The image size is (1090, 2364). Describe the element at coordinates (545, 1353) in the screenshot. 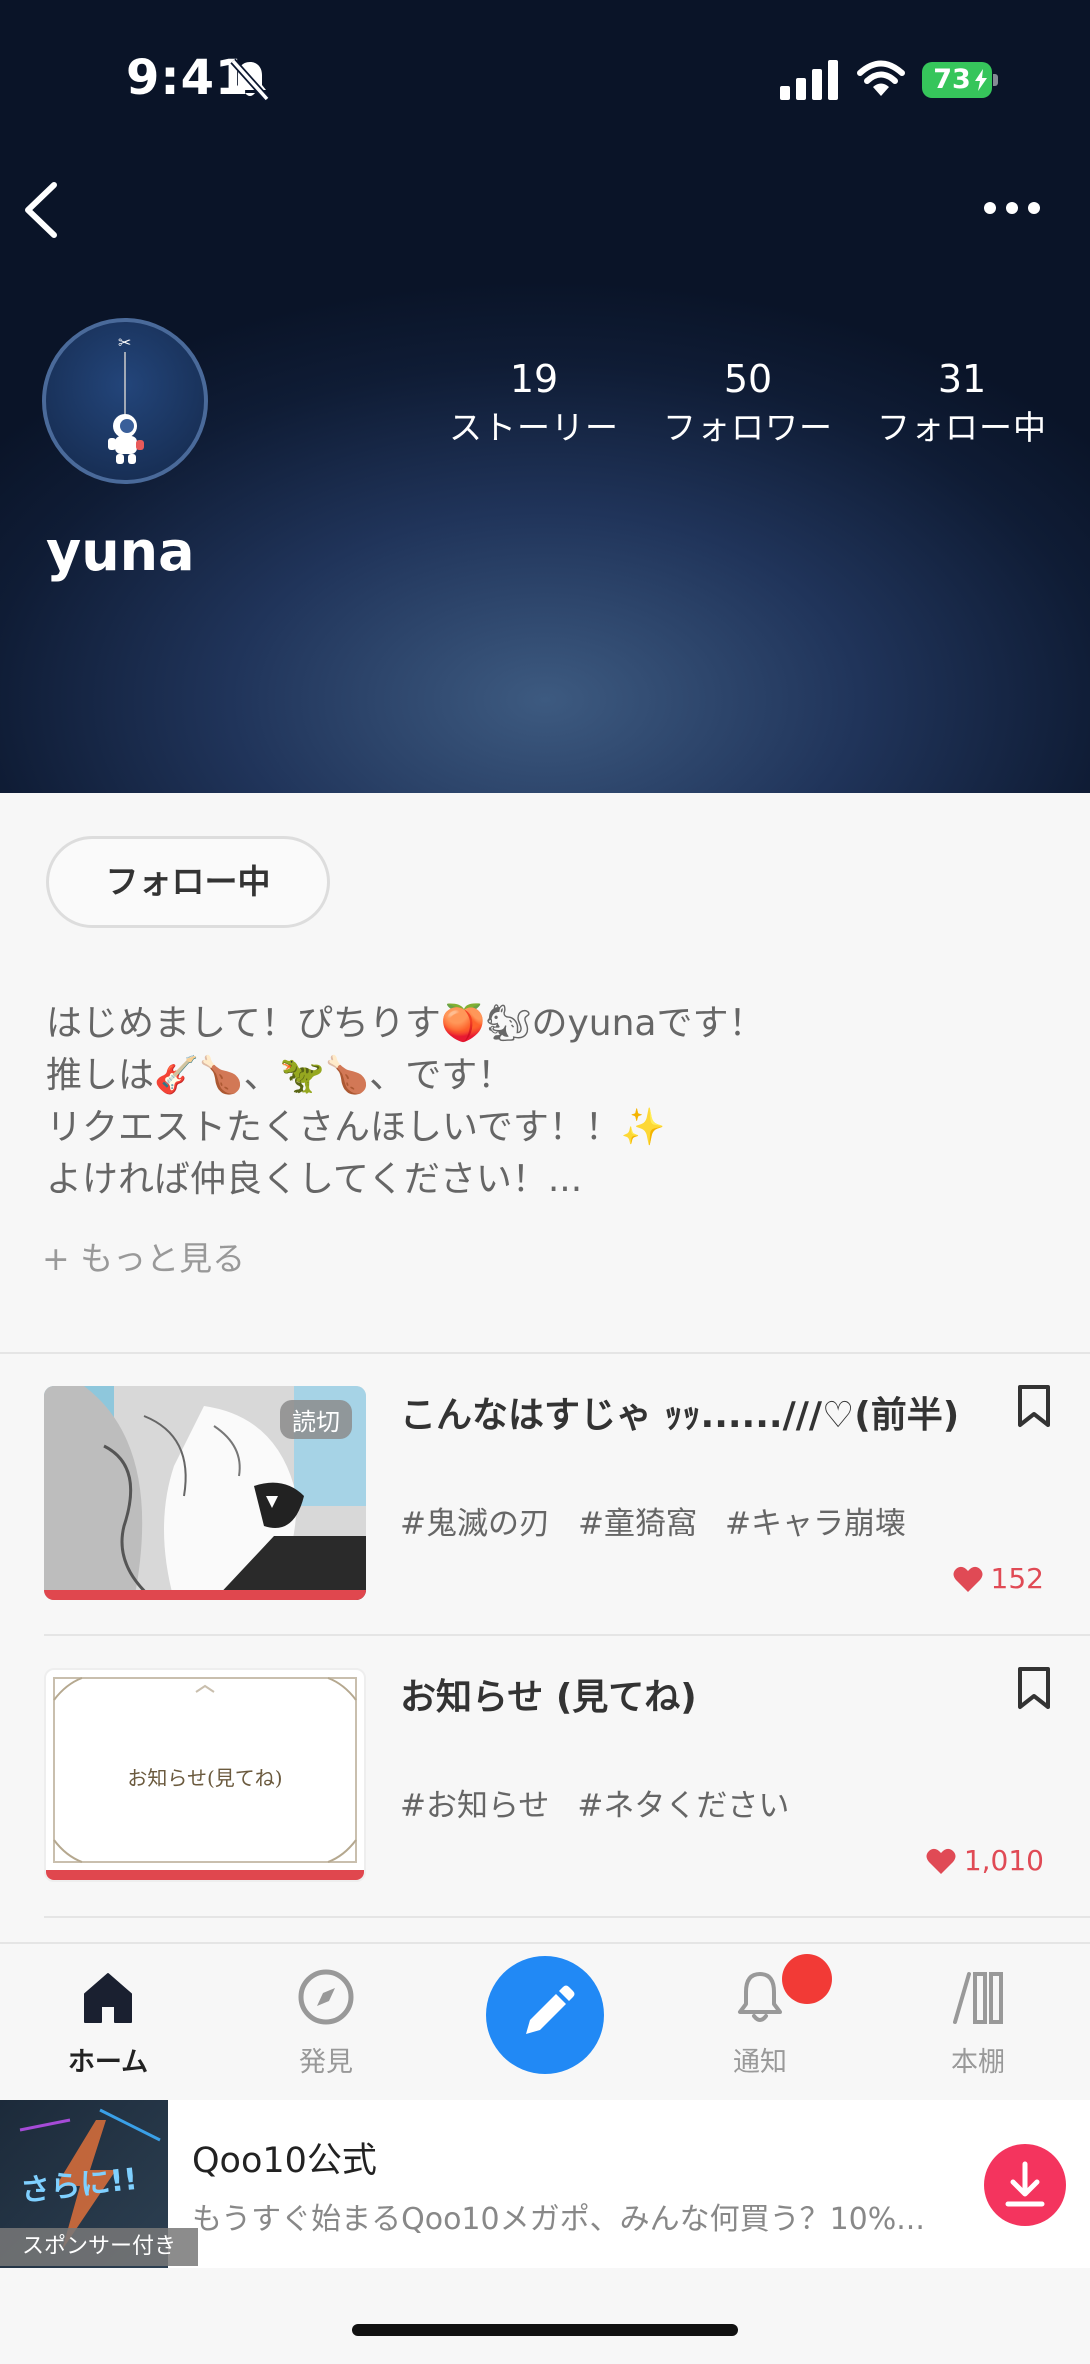

I see `section-divider` at that location.